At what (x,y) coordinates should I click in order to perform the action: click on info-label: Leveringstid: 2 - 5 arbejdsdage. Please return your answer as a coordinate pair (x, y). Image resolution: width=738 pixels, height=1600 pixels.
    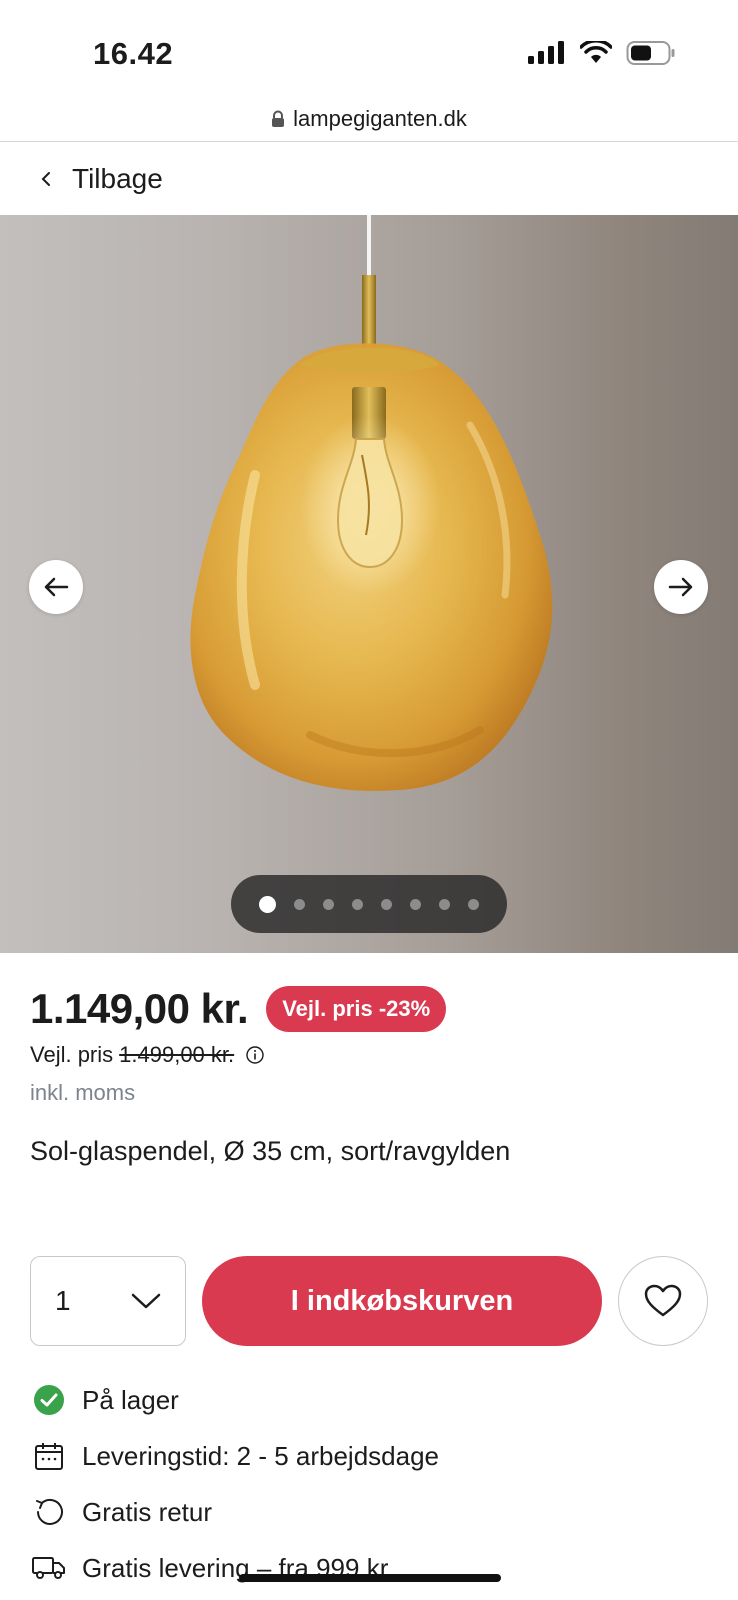
    Looking at the image, I should click on (261, 1455).